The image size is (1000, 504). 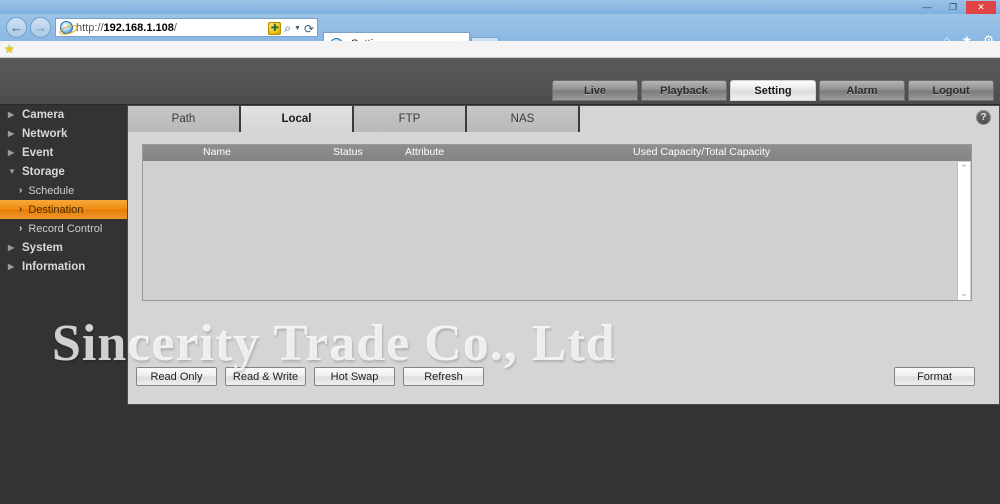 I want to click on sidebar-item-destination: › Destination, so click(x=63, y=209).